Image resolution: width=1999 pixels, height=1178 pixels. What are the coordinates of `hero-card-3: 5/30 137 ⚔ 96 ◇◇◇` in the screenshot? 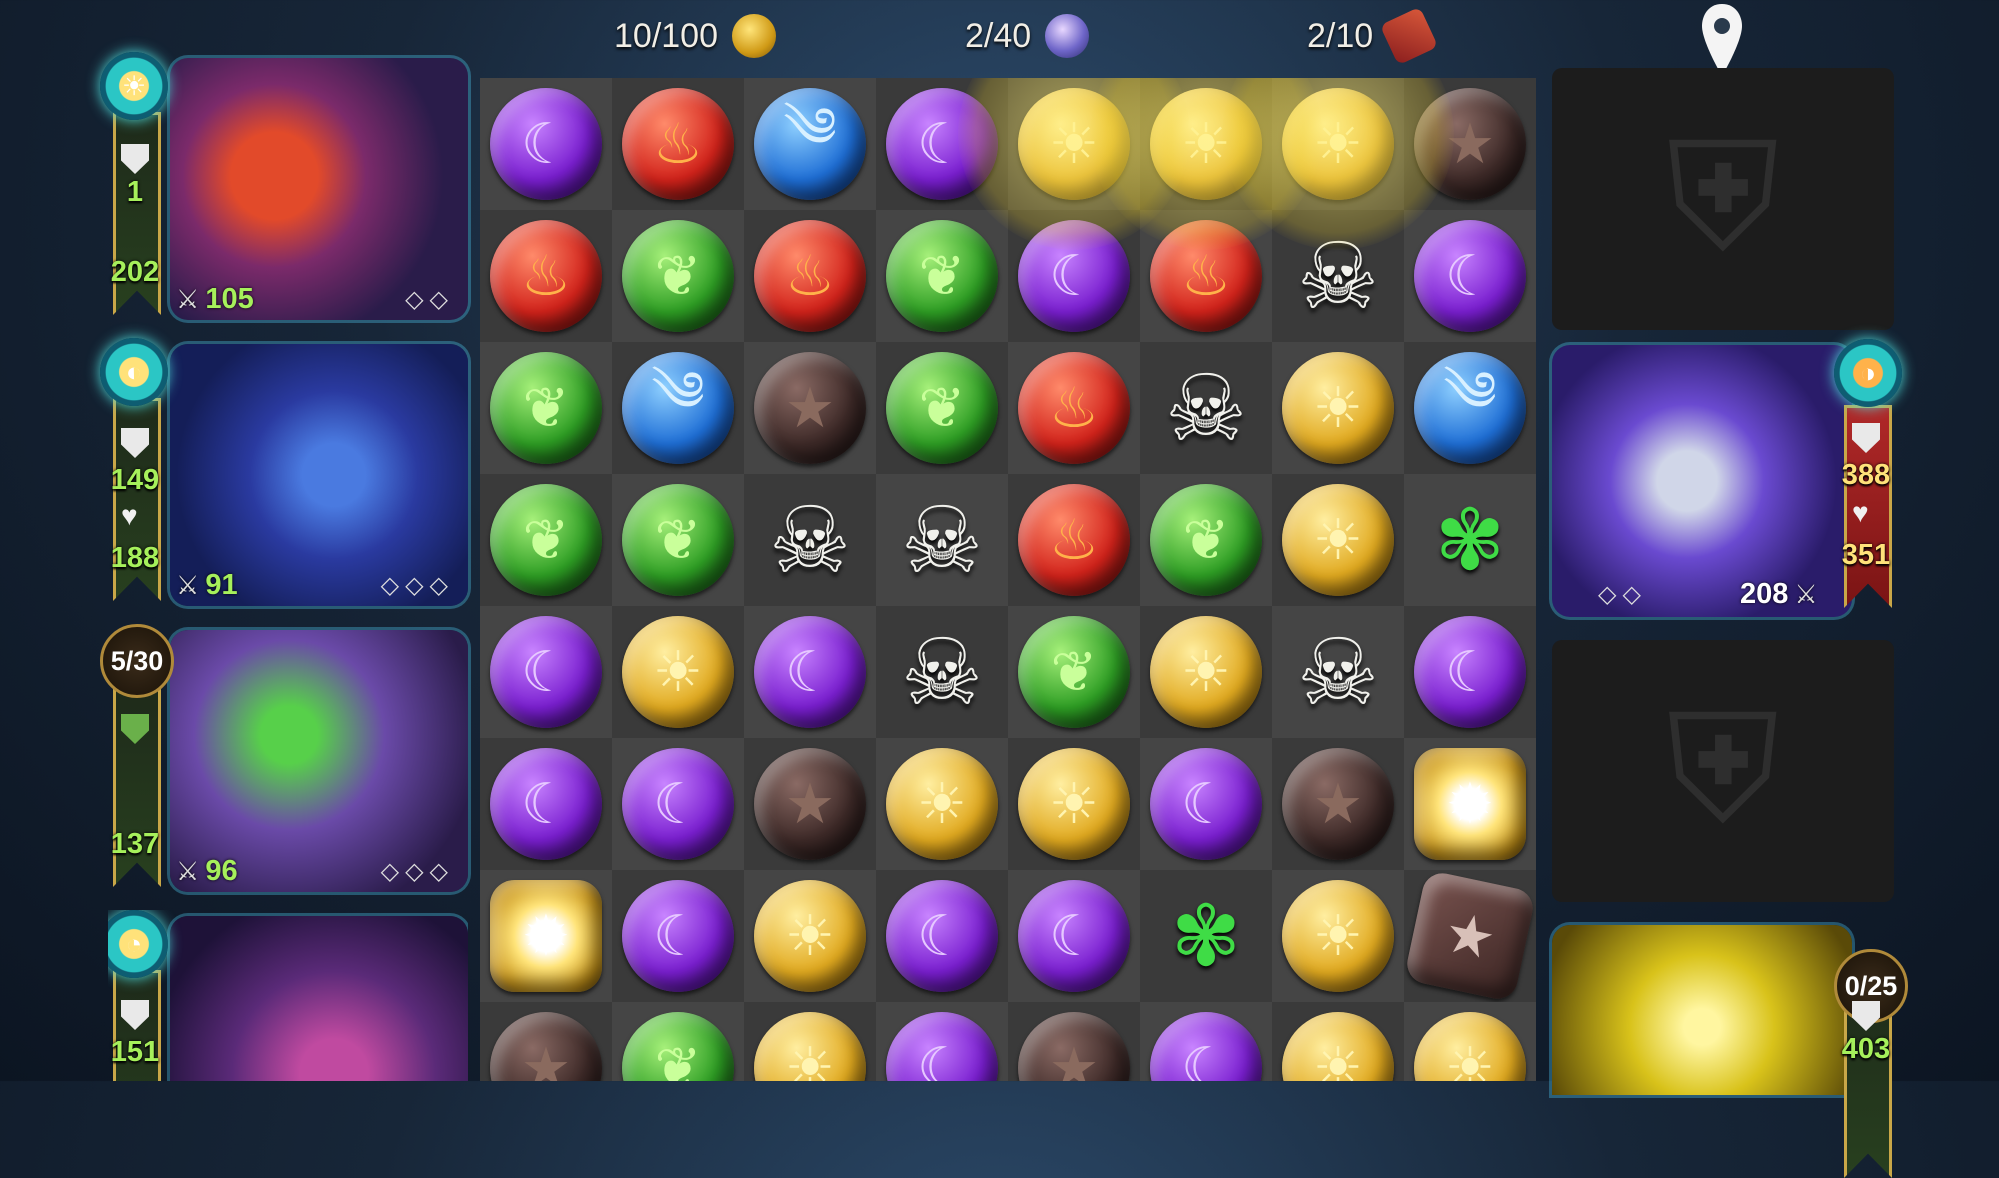 It's located at (284, 759).